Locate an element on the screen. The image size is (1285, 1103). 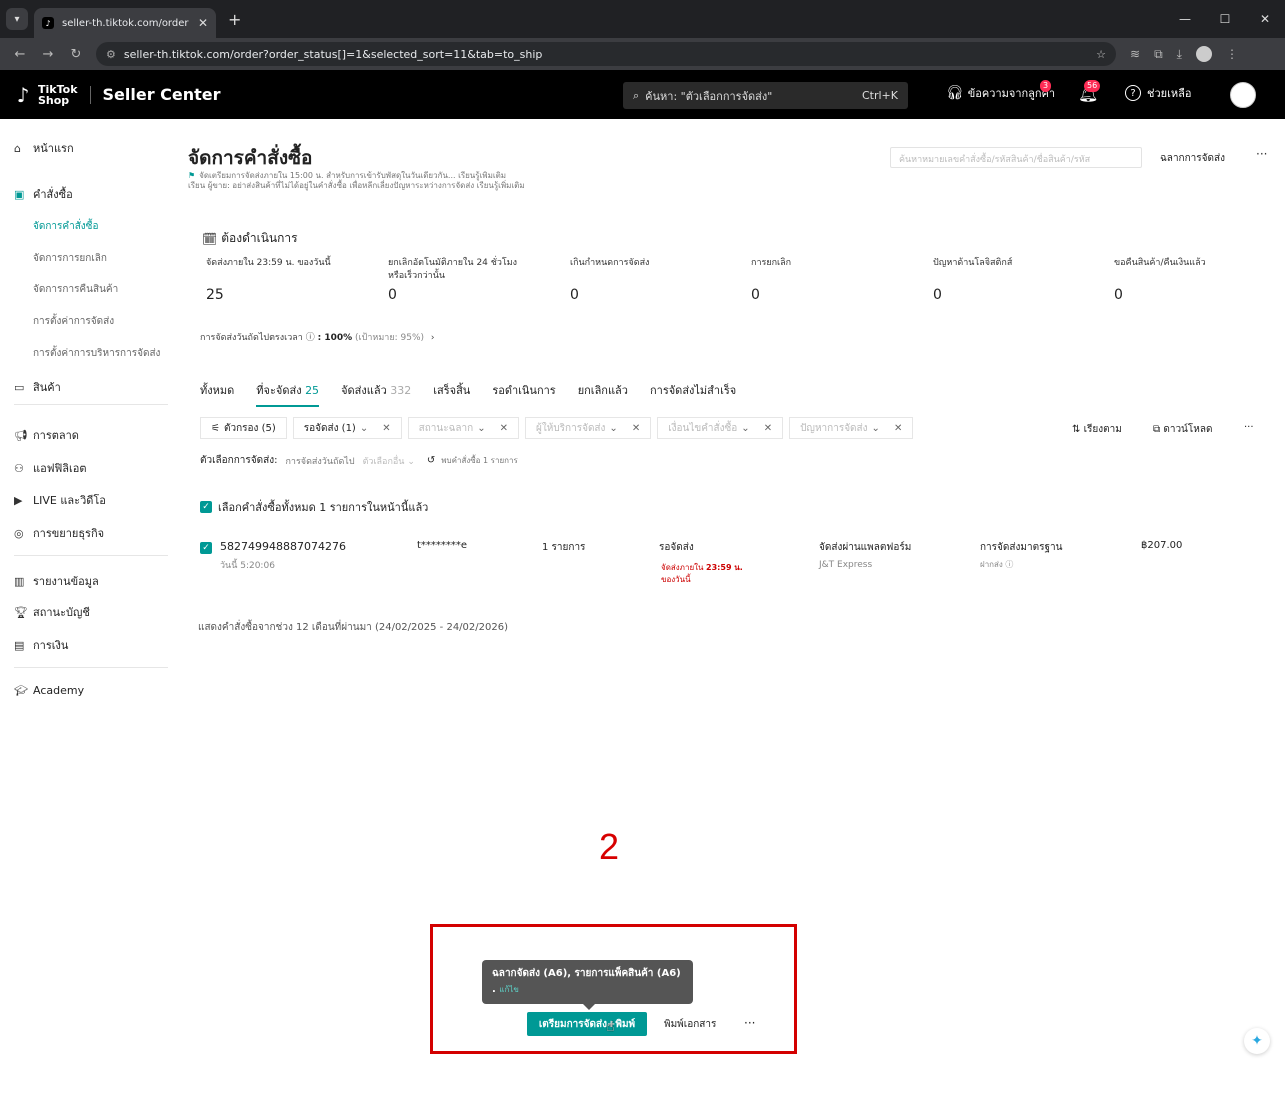
tab-completed: เสร็จสิ้น is located at coordinates (451, 394).